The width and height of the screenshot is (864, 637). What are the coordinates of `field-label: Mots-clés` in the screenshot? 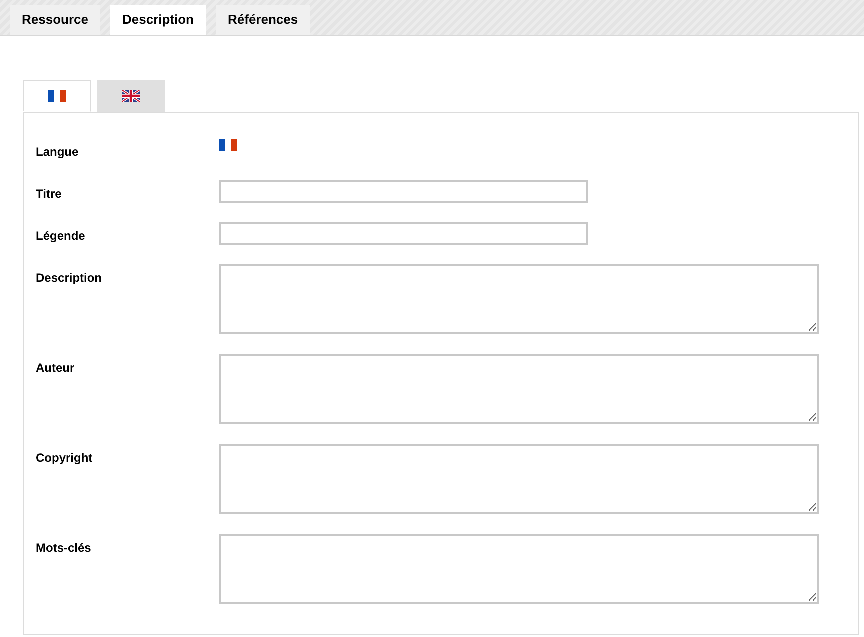 It's located at (64, 548).